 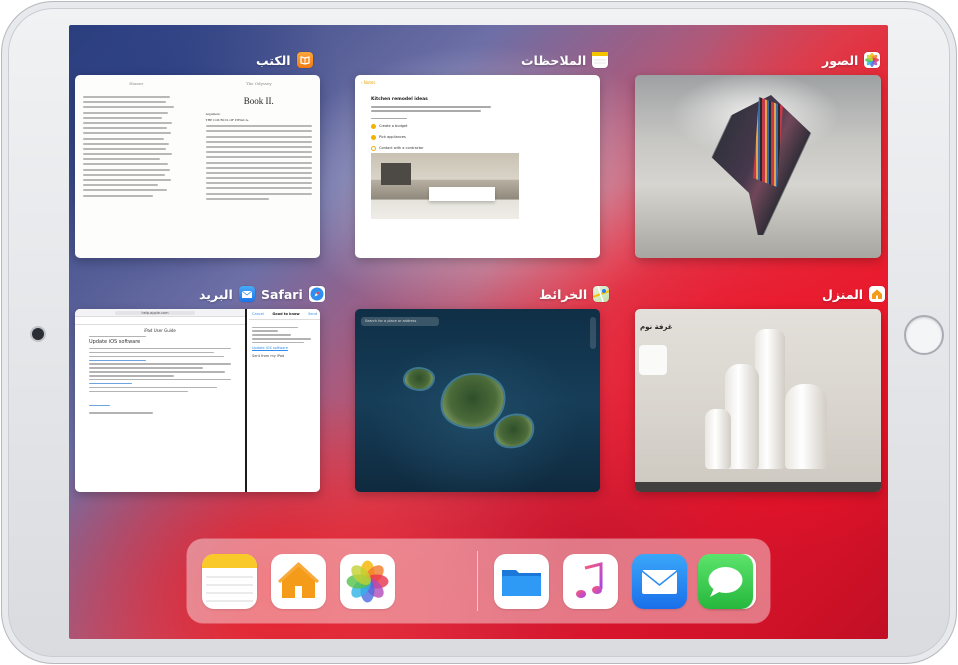 What do you see at coordinates (593, 333) in the screenshot?
I see `map-controls` at bounding box center [593, 333].